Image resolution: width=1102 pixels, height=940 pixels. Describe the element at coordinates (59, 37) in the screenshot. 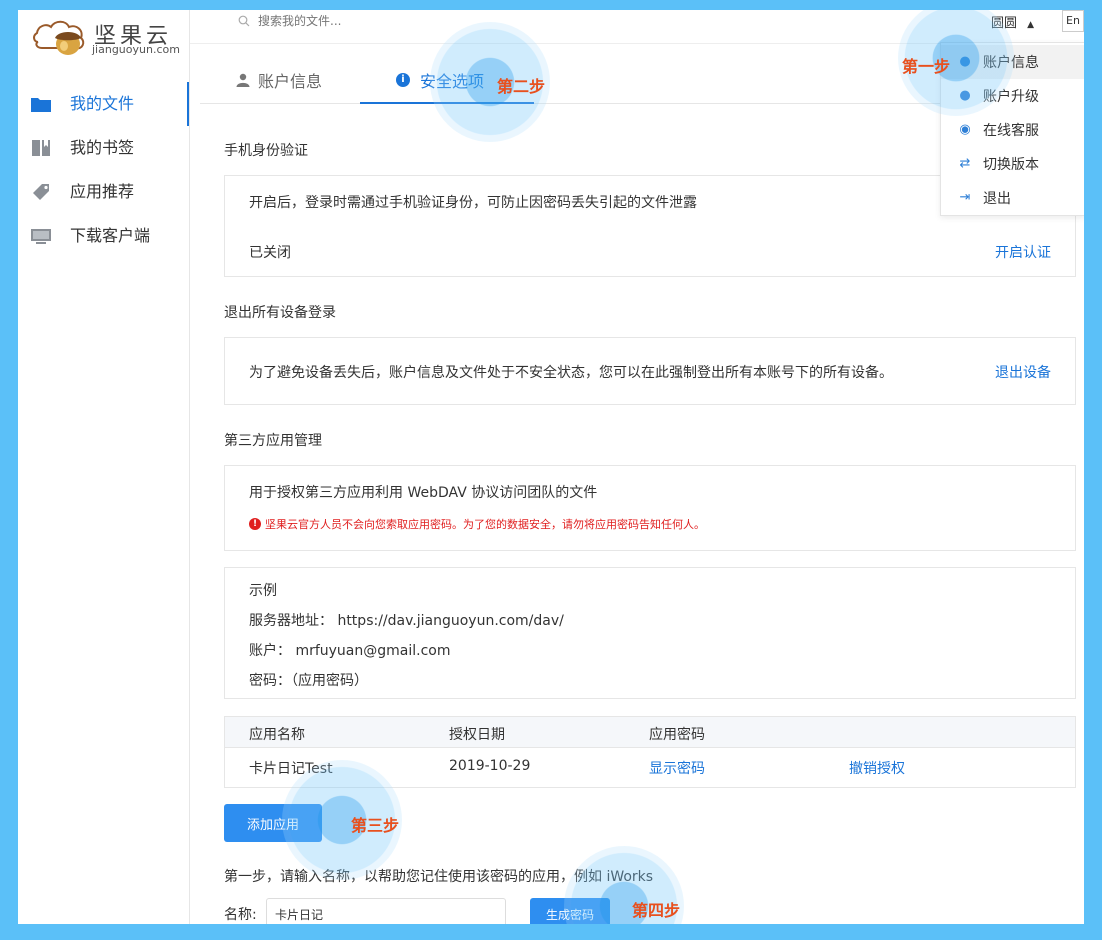

I see `acorn-logo-icon` at that location.